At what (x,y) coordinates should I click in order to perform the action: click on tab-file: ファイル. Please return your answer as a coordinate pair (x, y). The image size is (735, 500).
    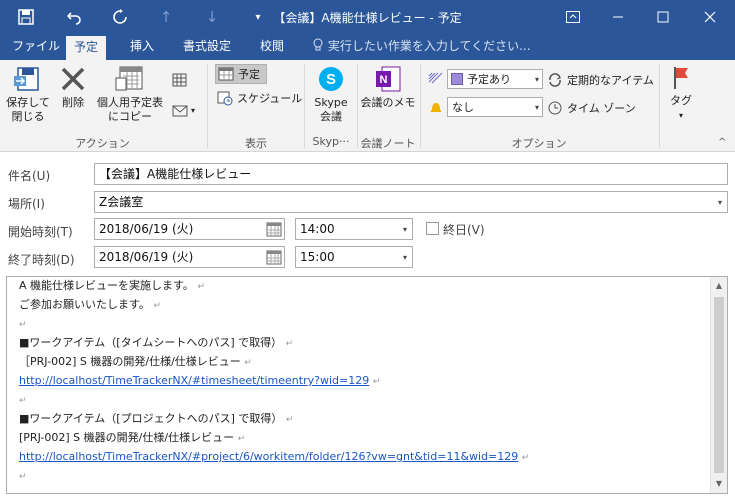
    Looking at the image, I should click on (36, 47).